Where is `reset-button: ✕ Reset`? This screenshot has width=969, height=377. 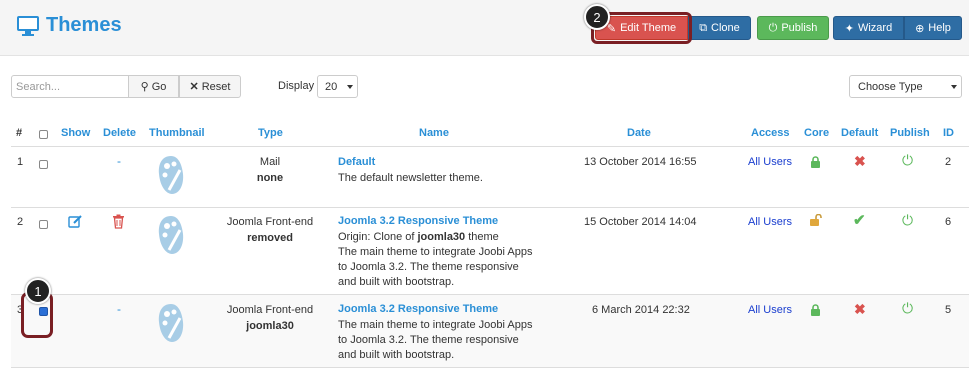 reset-button: ✕ Reset is located at coordinates (210, 86).